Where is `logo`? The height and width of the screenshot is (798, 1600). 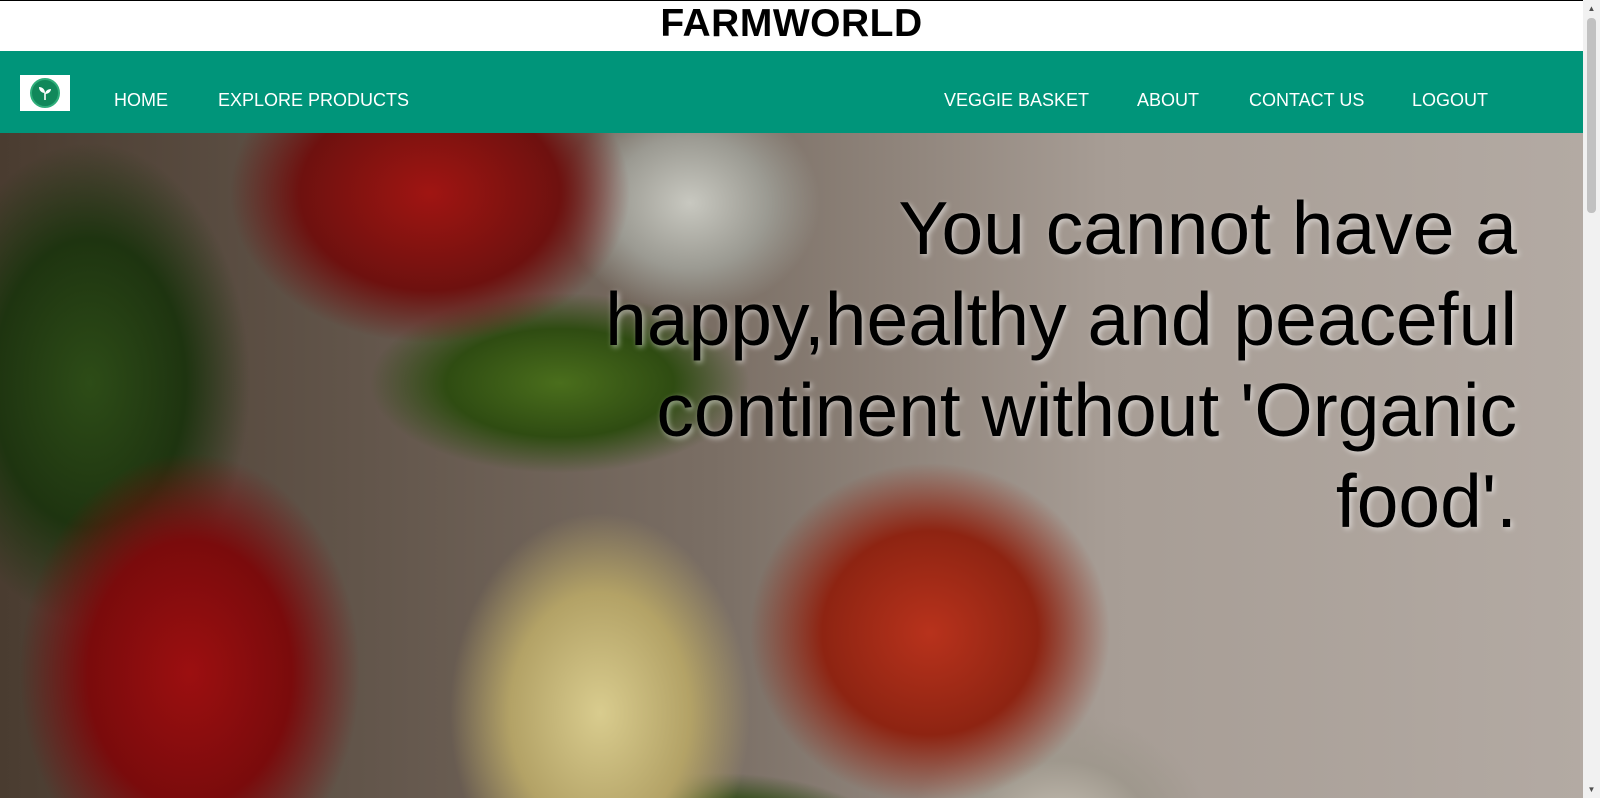
logo is located at coordinates (45, 93).